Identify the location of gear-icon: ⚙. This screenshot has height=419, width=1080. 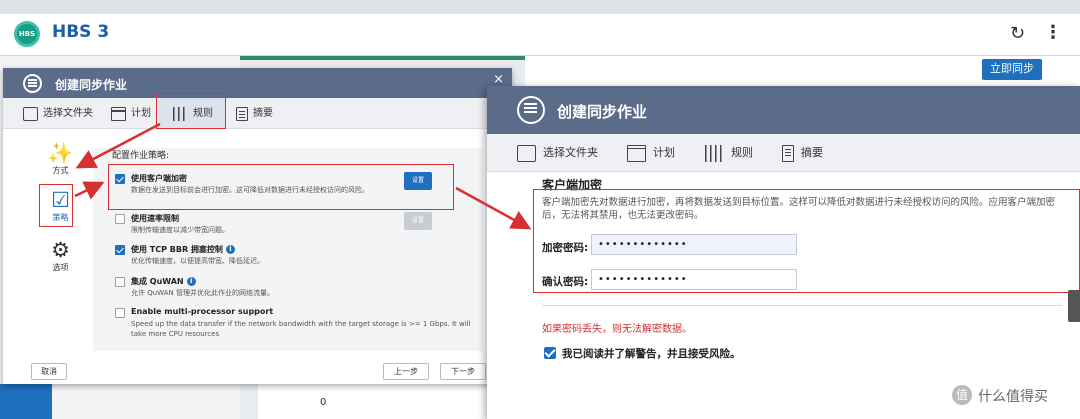
(60, 250).